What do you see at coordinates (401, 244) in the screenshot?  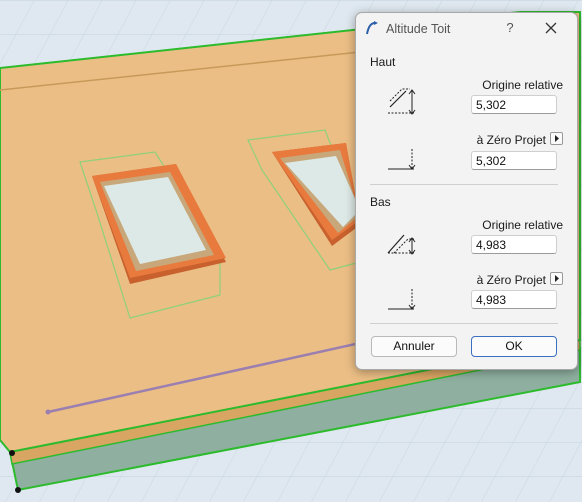 I see `relative-altitude-bottom-icon` at bounding box center [401, 244].